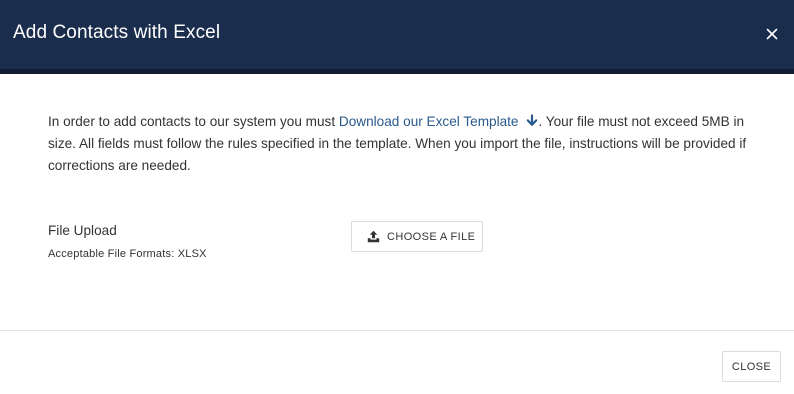  I want to click on close-icon, so click(772, 34).